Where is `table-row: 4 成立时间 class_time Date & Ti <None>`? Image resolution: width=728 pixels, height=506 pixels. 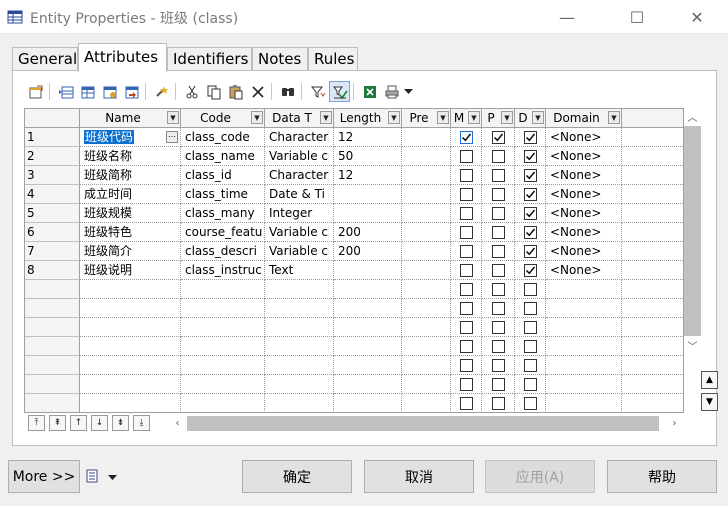 table-row: 4 成立时间 class_time Date & Ti <None> is located at coordinates (354, 194).